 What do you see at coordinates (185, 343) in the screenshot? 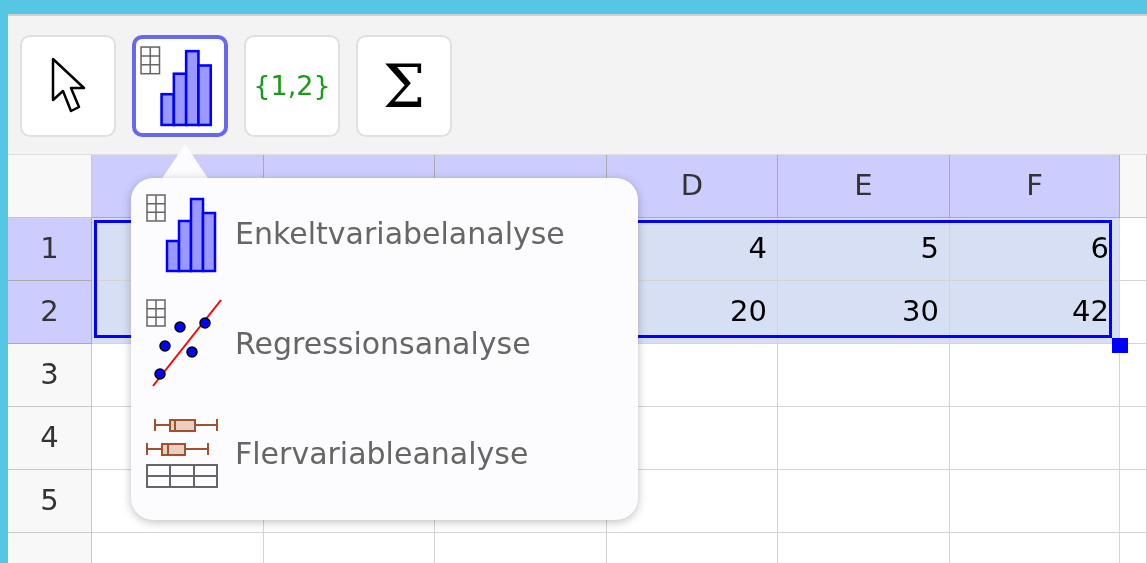
I see `scatter-plot-icon` at bounding box center [185, 343].